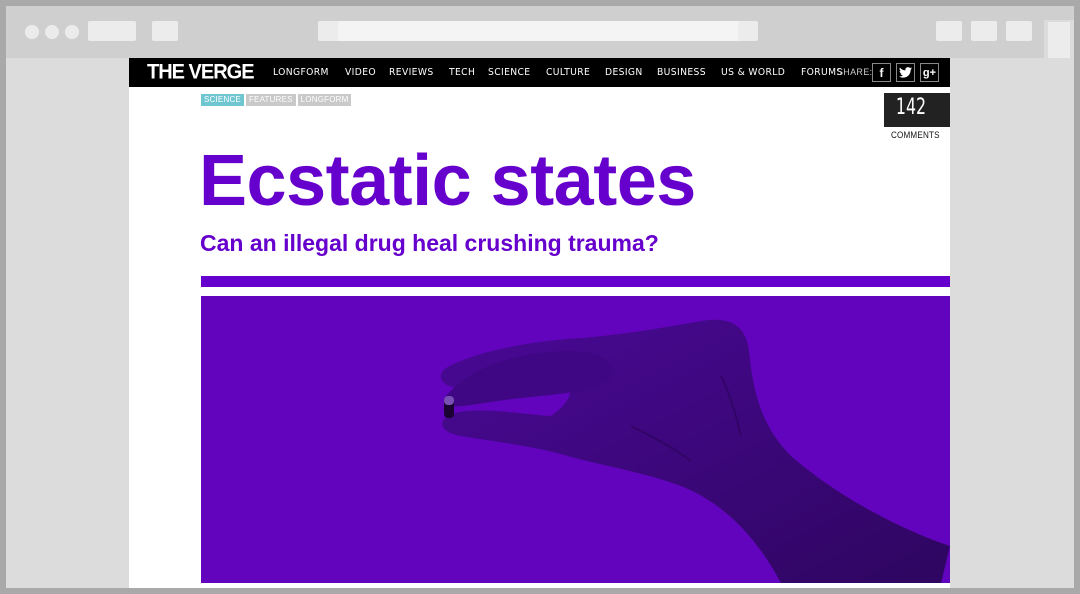  Describe the element at coordinates (949, 31) in the screenshot. I see `share-browser-button` at that location.